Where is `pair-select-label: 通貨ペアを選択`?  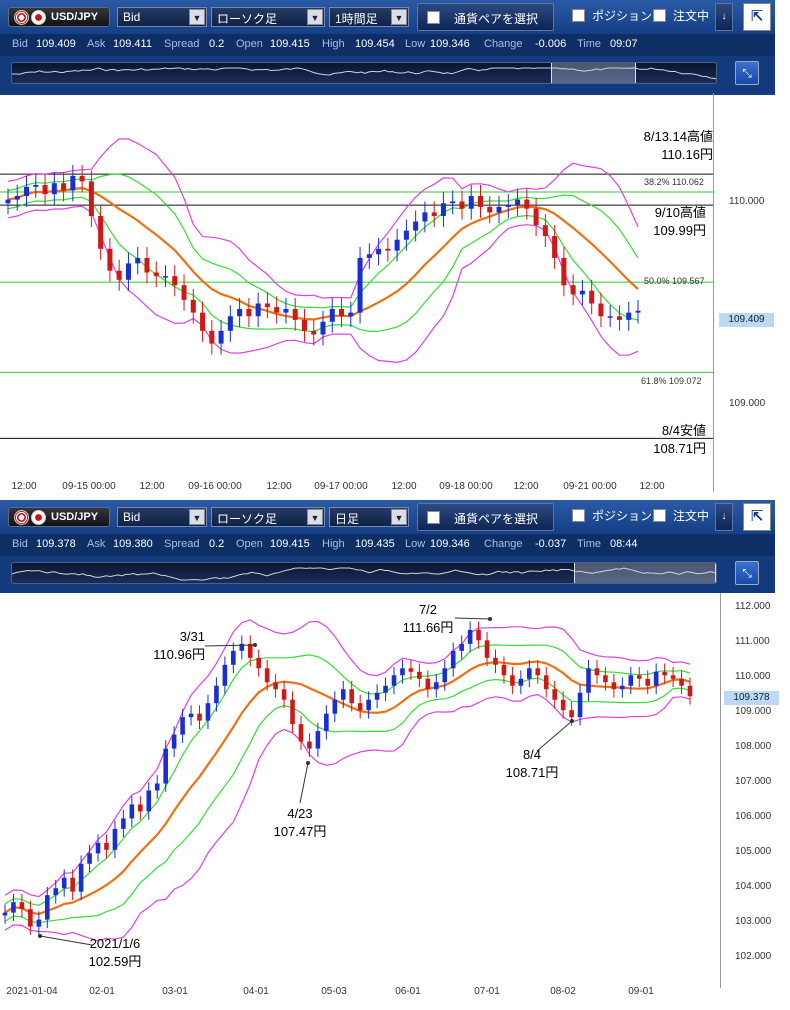 pair-select-label: 通貨ペアを選択 is located at coordinates (496, 19).